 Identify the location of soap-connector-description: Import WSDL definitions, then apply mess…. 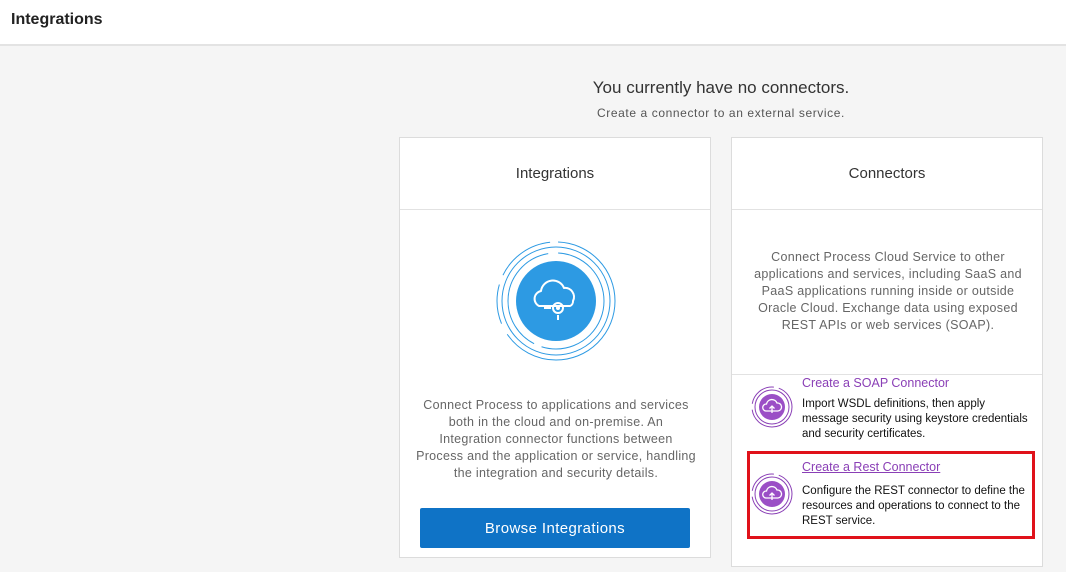
(915, 419).